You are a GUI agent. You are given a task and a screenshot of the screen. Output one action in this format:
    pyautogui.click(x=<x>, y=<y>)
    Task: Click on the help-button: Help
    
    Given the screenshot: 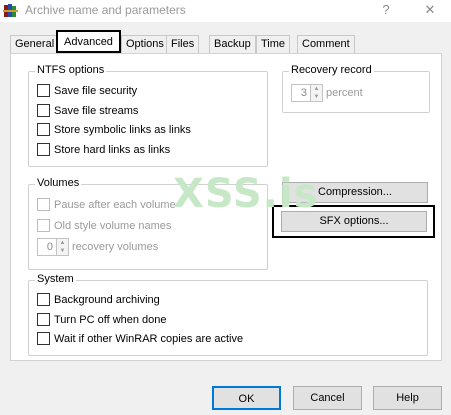 What is the action you would take?
    pyautogui.click(x=407, y=398)
    